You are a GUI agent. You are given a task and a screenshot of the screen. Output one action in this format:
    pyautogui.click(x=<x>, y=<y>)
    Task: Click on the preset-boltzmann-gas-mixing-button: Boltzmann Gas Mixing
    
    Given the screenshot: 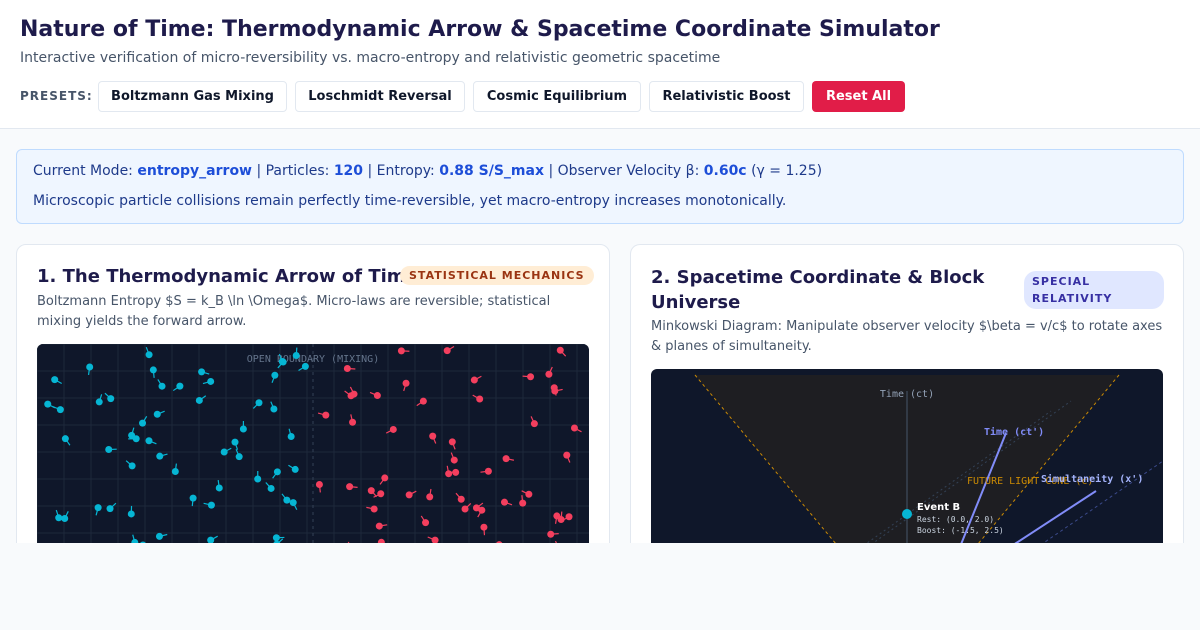 What is the action you would take?
    pyautogui.click(x=192, y=96)
    